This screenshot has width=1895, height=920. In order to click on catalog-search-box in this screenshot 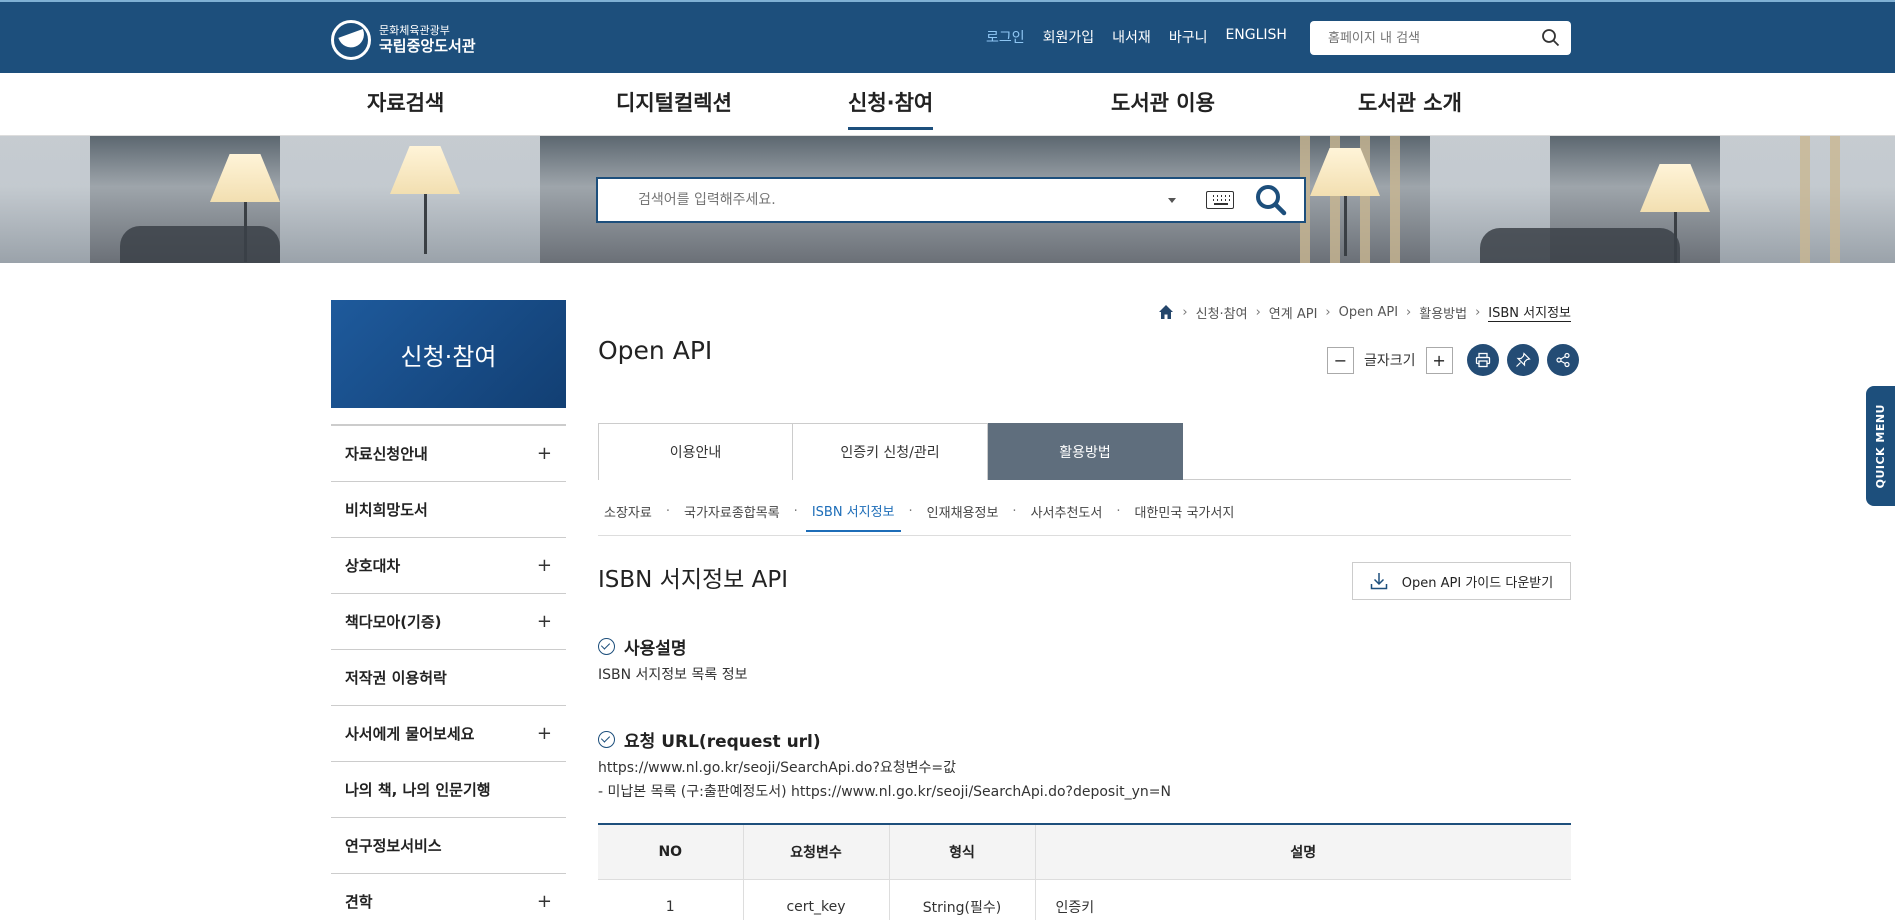, I will do `click(951, 200)`.